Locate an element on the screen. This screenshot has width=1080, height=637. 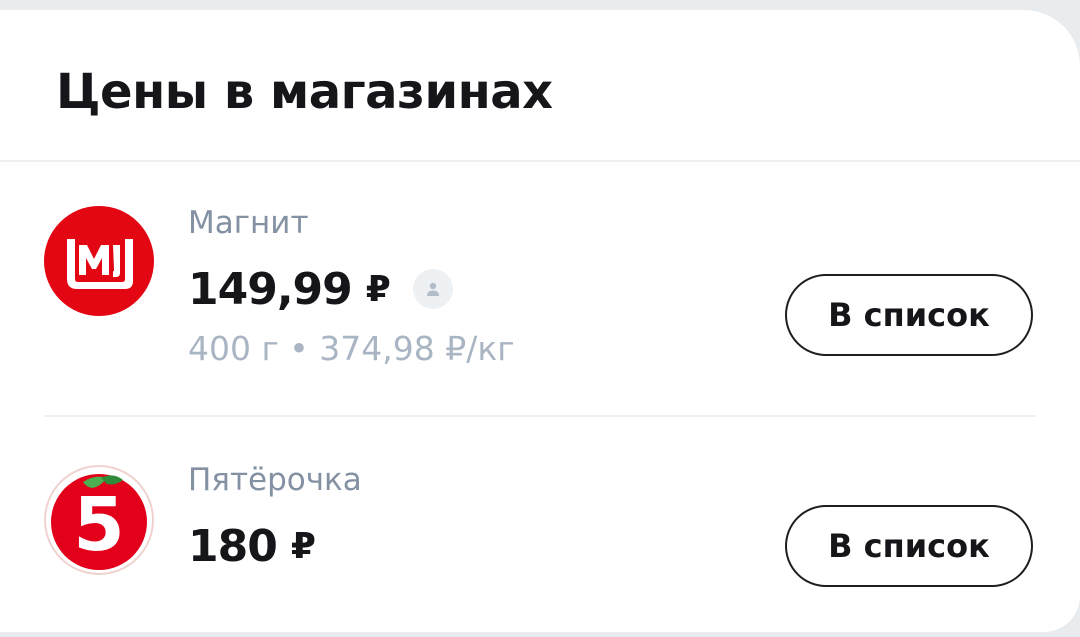
store-name: Магнит is located at coordinates (248, 223).